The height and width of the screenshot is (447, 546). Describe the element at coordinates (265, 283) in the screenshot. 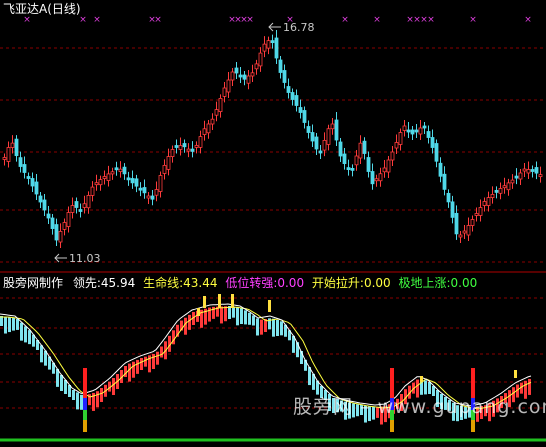

I see `legend-low-turn-strong: 低位转强:0.00` at that location.